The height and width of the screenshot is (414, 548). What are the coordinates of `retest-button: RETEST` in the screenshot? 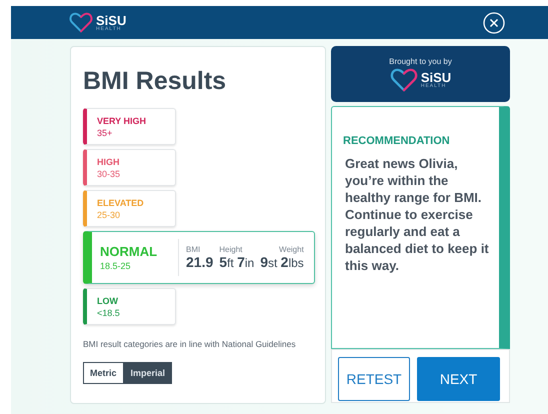 It's located at (374, 379).